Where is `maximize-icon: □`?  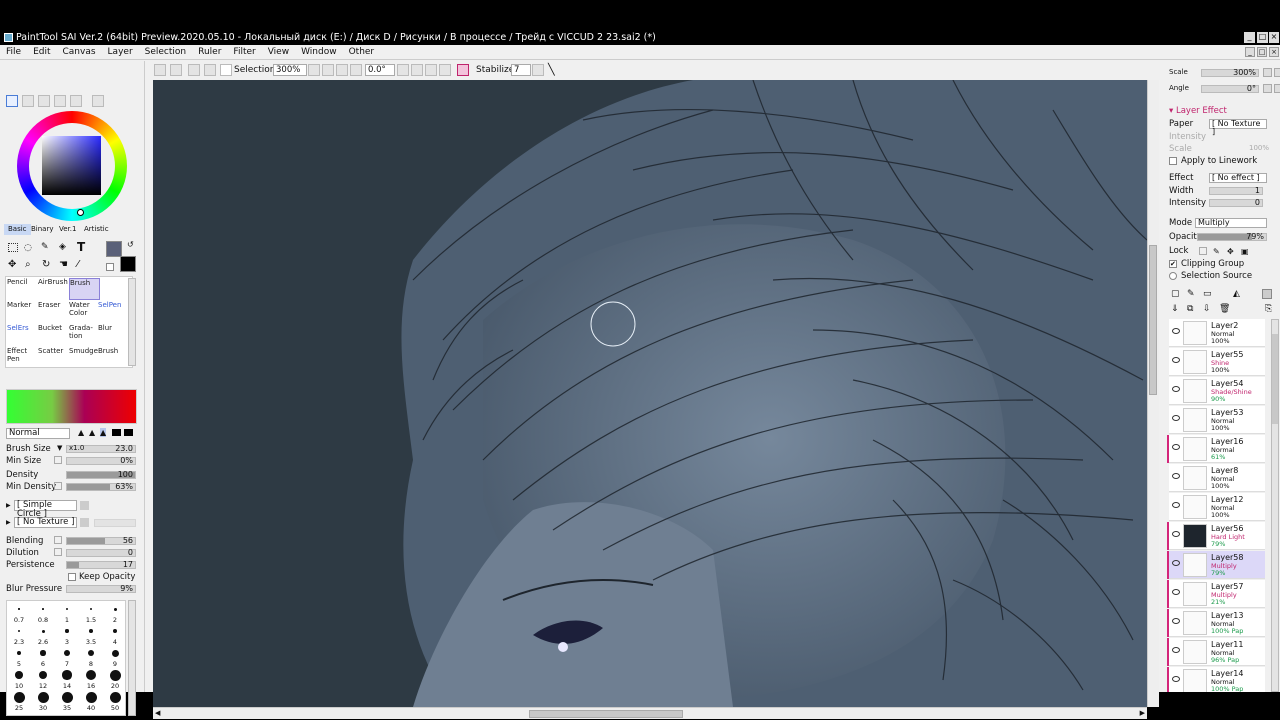 maximize-icon: □ is located at coordinates (1262, 37).